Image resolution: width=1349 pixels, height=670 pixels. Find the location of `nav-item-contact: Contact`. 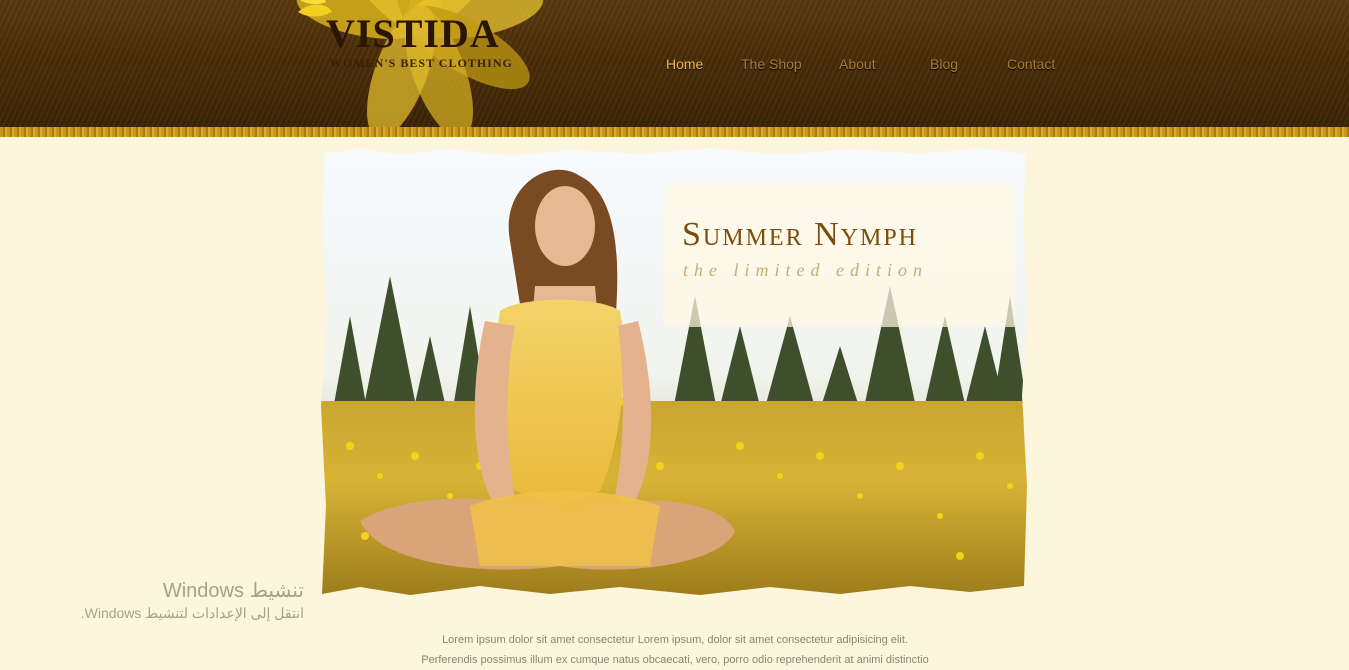

nav-item-contact: Contact is located at coordinates (1031, 64).